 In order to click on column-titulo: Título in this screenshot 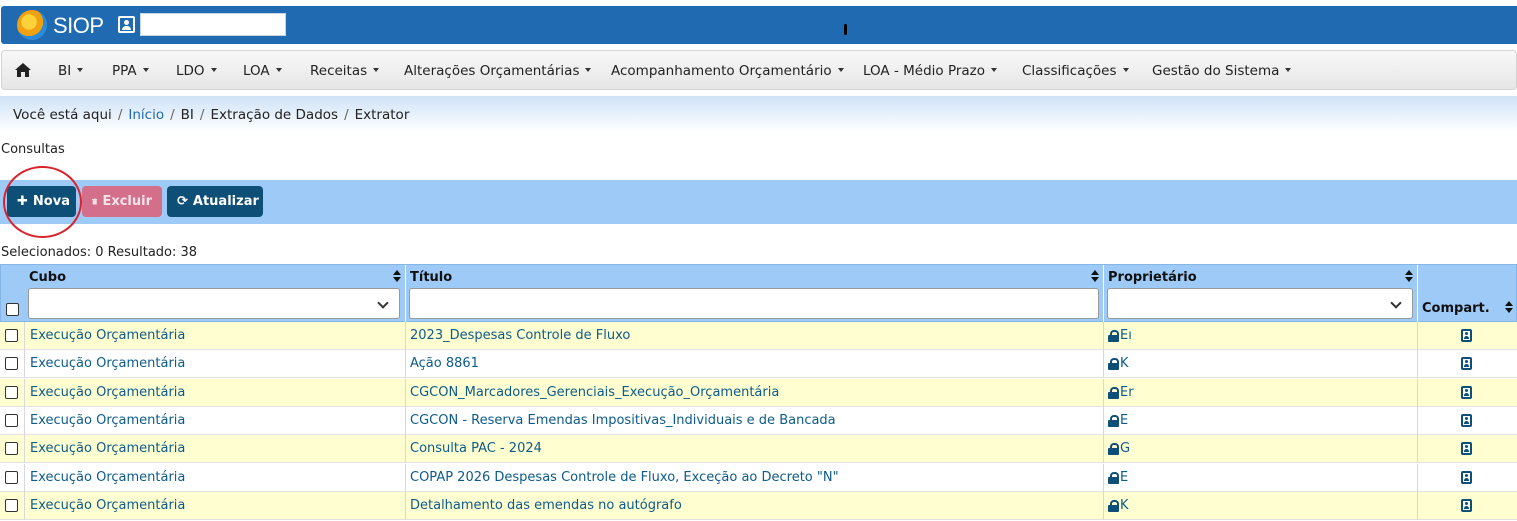, I will do `click(755, 294)`.